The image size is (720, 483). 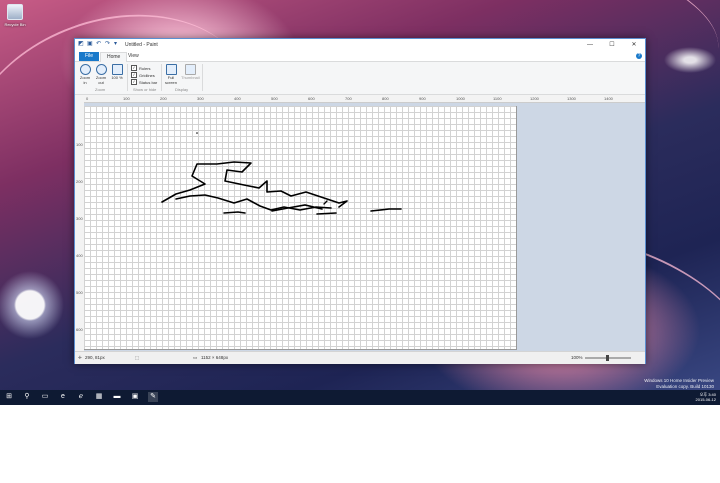 What do you see at coordinates (171, 69) in the screenshot?
I see `full-screen-icon` at bounding box center [171, 69].